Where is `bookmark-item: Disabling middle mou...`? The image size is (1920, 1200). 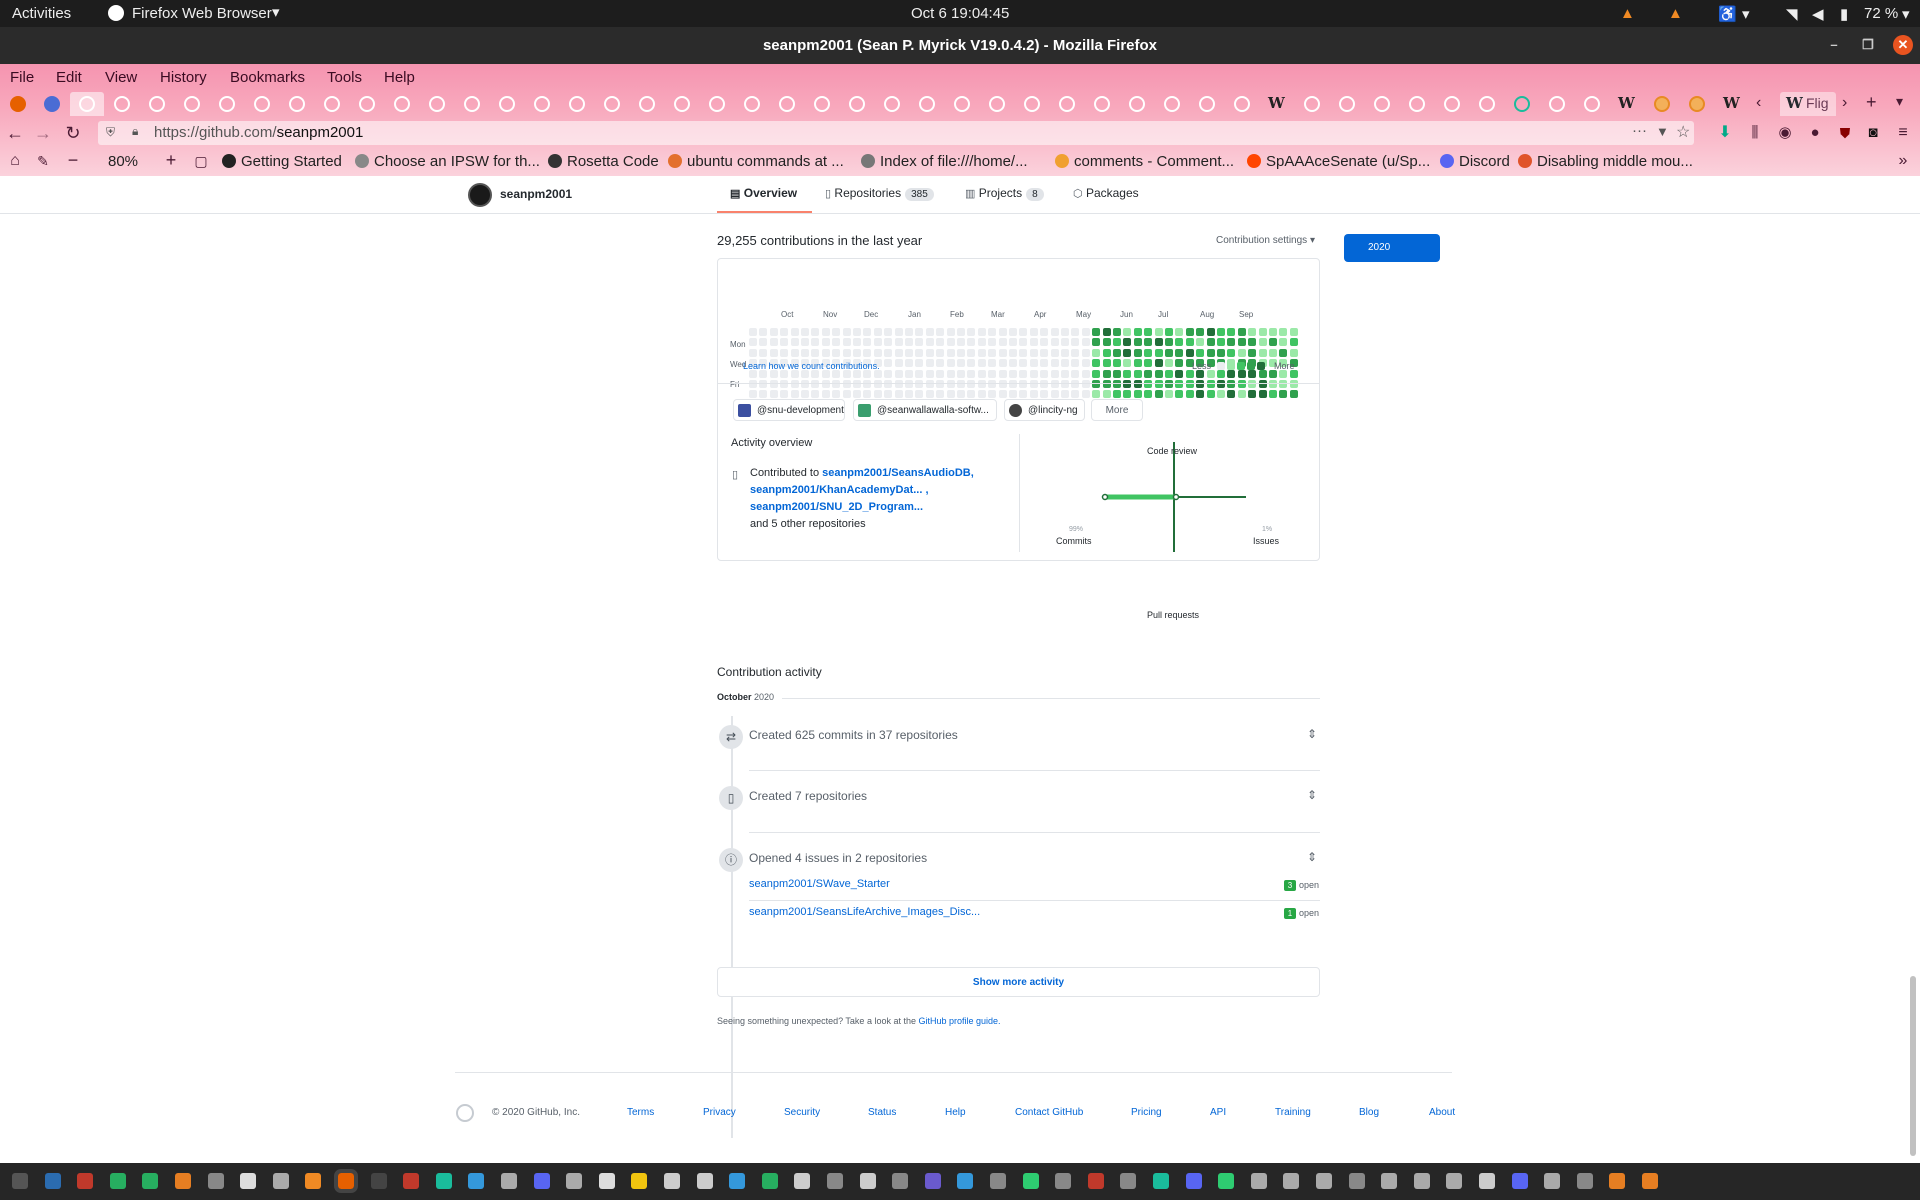 bookmark-item: Disabling middle mou... is located at coordinates (1605, 161).